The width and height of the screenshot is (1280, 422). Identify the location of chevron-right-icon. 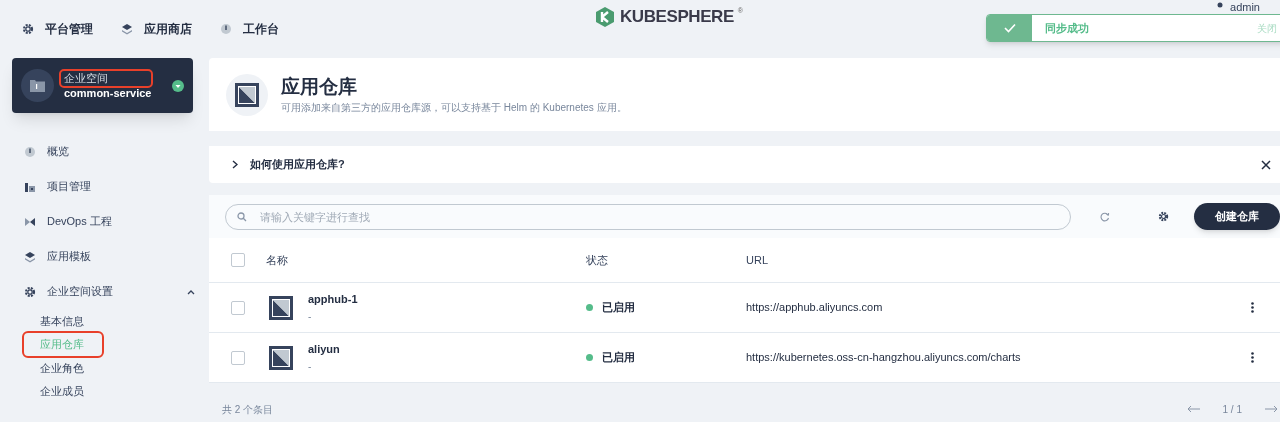
(235, 164).